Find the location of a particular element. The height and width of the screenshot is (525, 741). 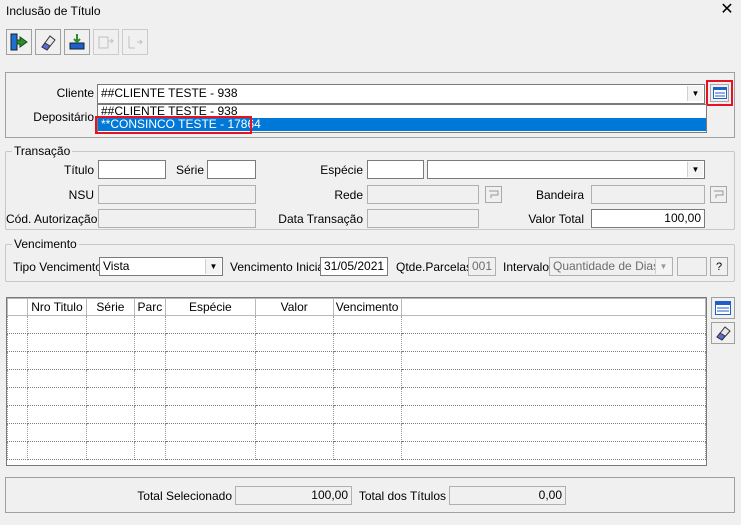

grid-column-header: Vencimento is located at coordinates (367, 307).